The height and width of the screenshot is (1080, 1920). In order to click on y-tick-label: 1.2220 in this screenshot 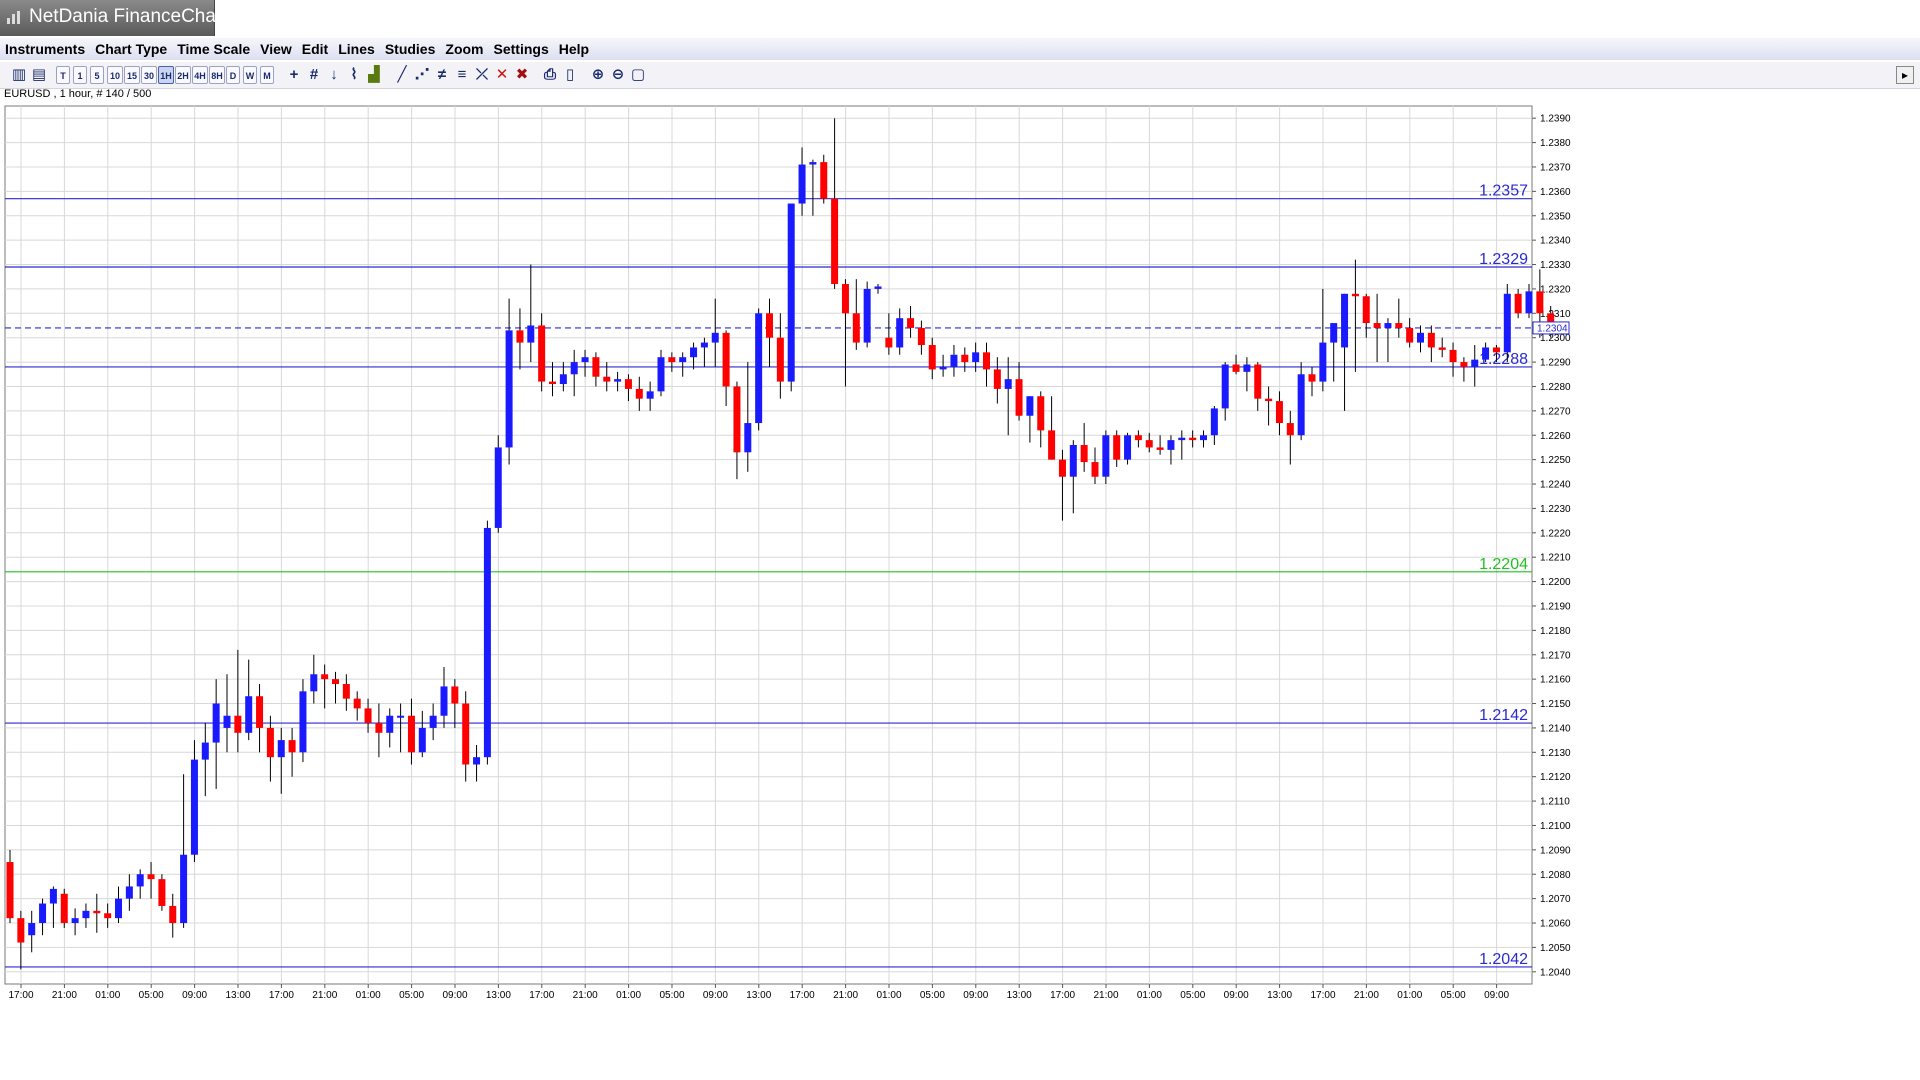, I will do `click(1555, 533)`.